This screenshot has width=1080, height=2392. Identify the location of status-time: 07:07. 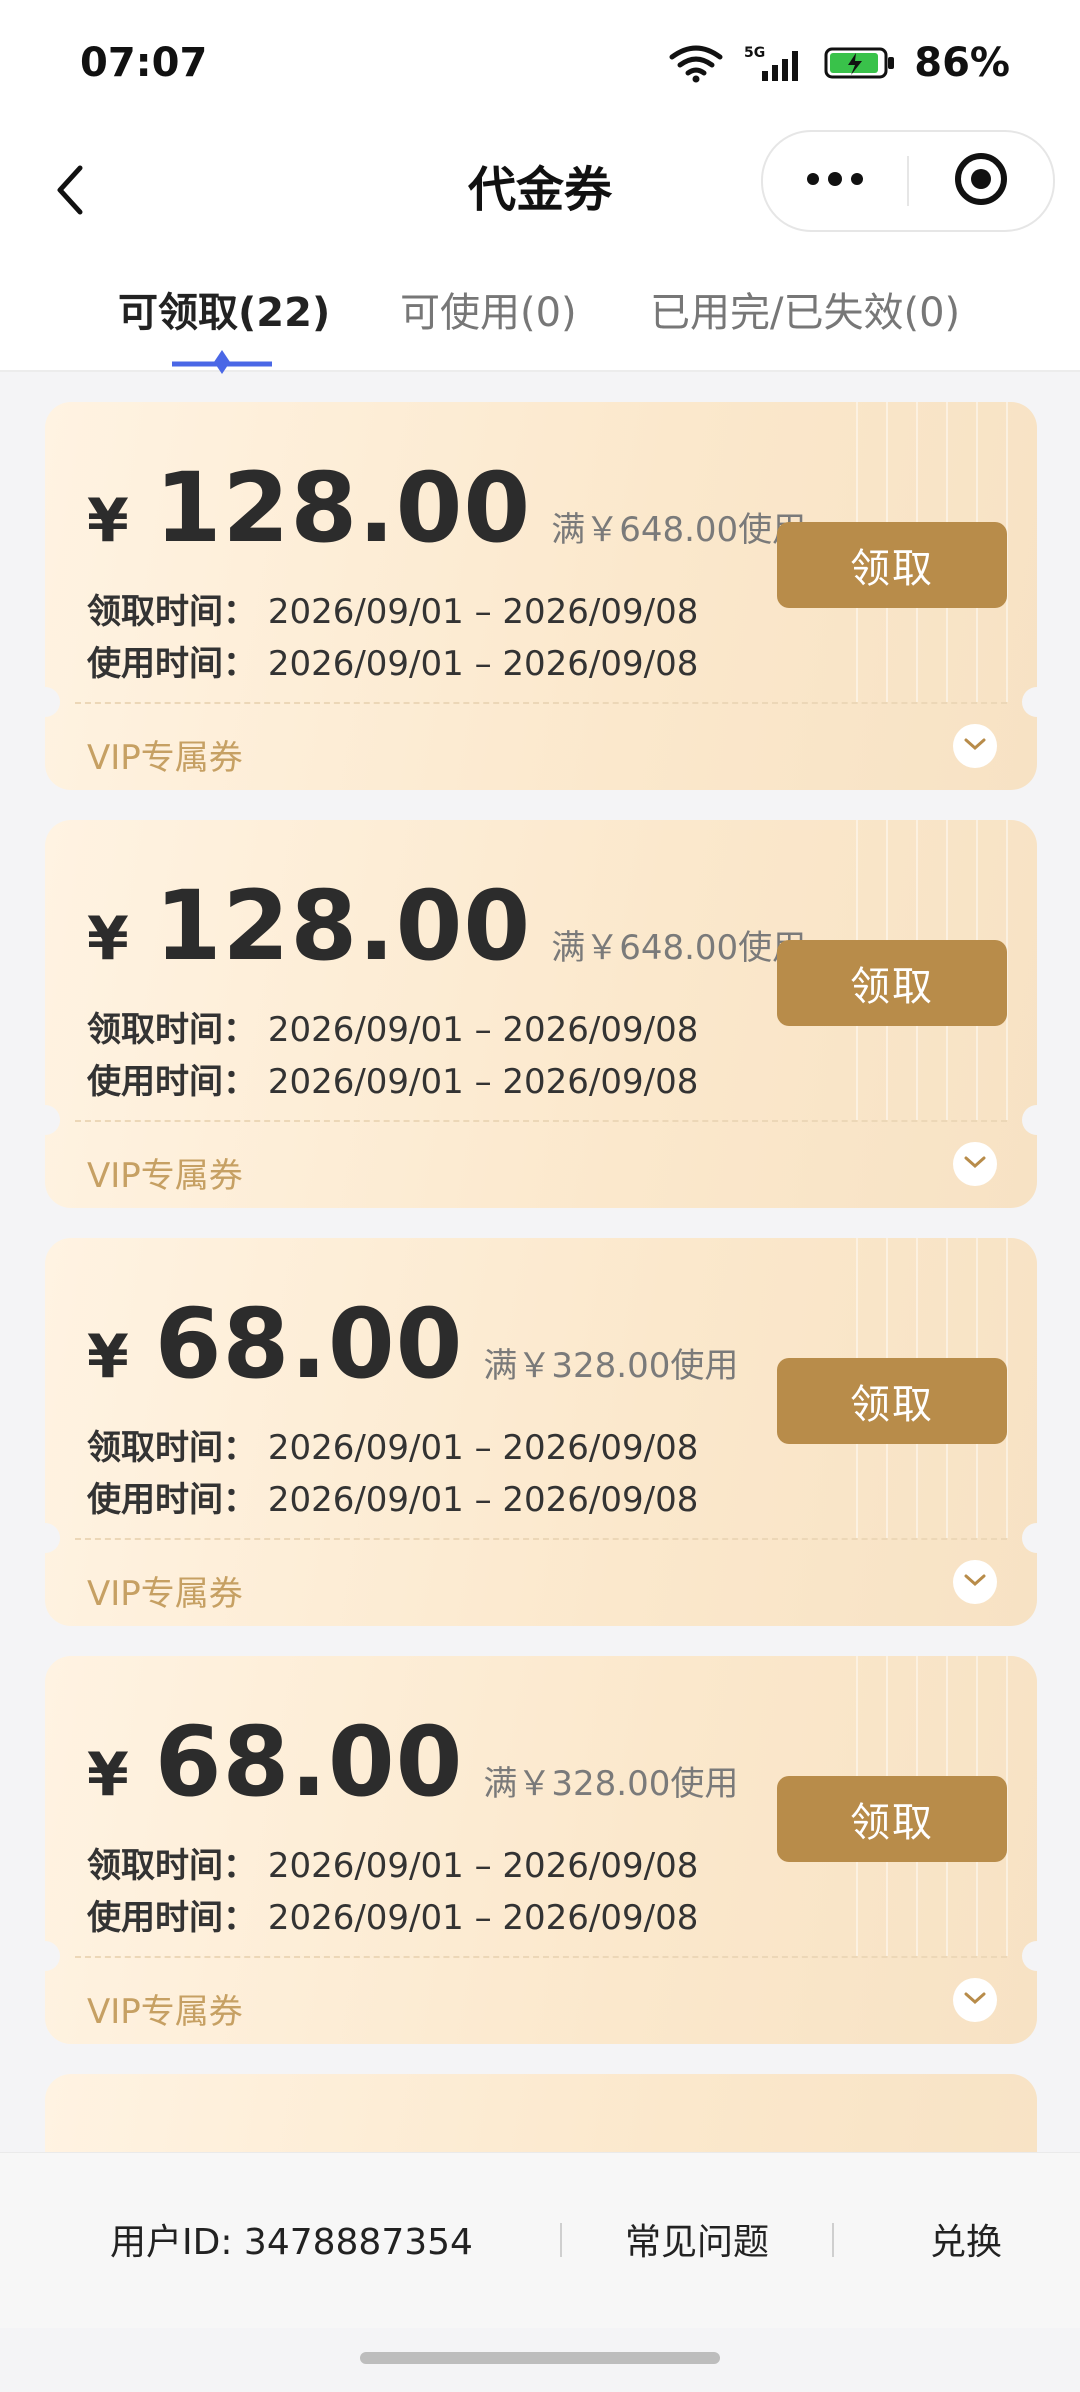
(144, 63).